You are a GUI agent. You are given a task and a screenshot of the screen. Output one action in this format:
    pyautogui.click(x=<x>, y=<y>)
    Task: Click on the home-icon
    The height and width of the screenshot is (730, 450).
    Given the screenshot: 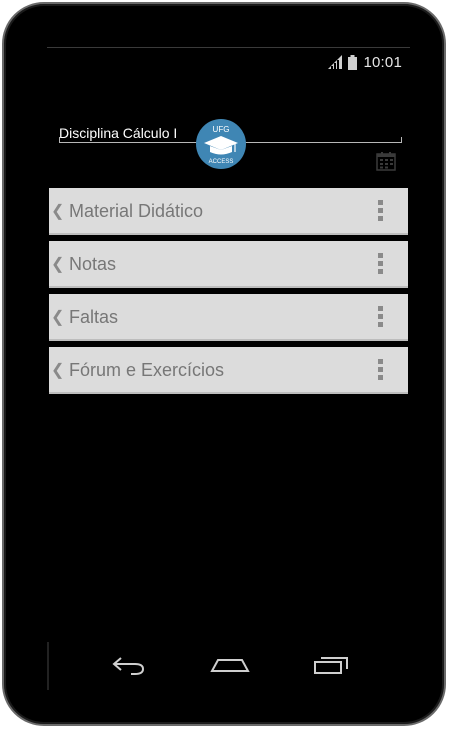 What is the action you would take?
    pyautogui.click(x=230, y=665)
    